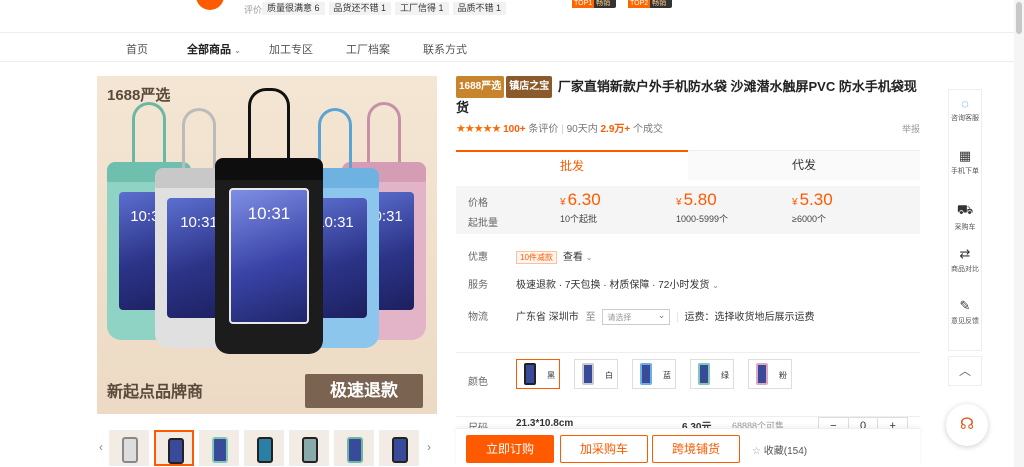 The image size is (1024, 467). I want to click on service-value: 极速退款 · 7天包换 · 材质保障 · 72小时发货 ⌄, so click(617, 283).